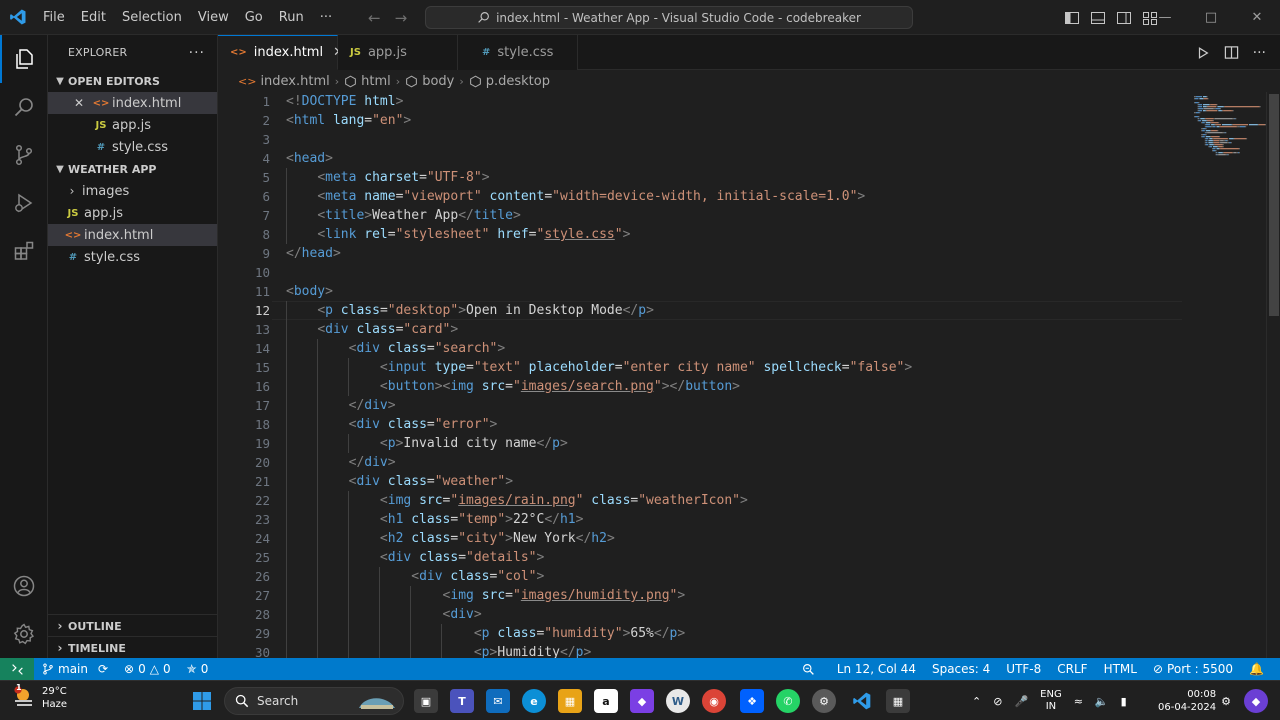  I want to click on code-line: <p class="humidity">65%</p>, so click(599, 633).